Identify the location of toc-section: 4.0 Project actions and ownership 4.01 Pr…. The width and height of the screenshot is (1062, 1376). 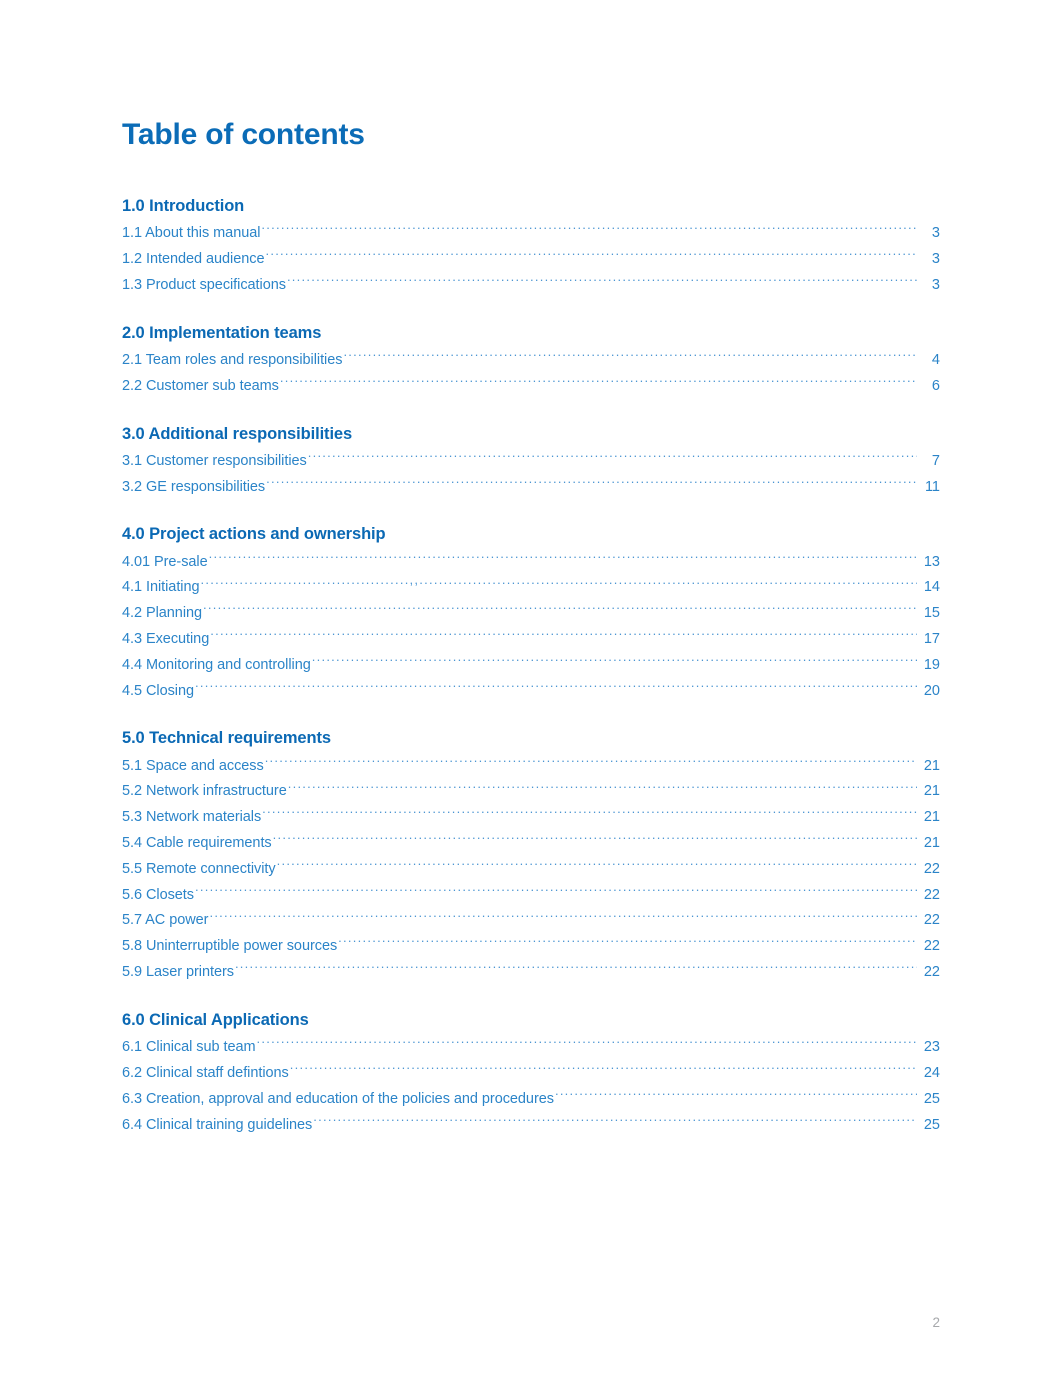
(531, 613).